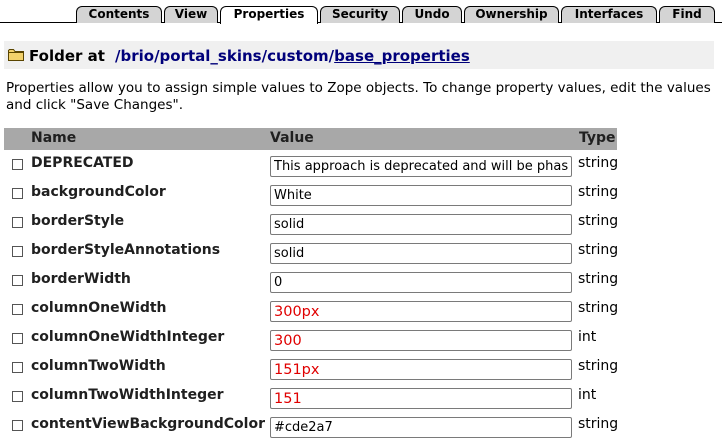 Image resolution: width=722 pixels, height=444 pixels. I want to click on tab-view: View, so click(191, 14).